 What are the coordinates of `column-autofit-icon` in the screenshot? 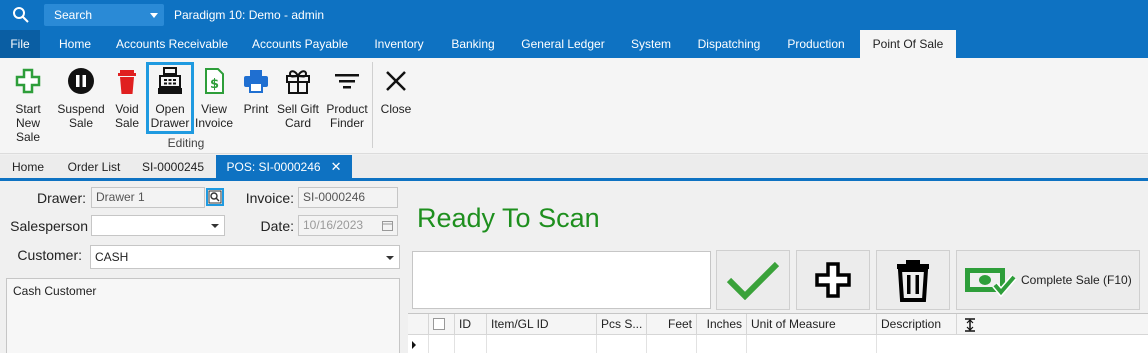 It's located at (969, 324).